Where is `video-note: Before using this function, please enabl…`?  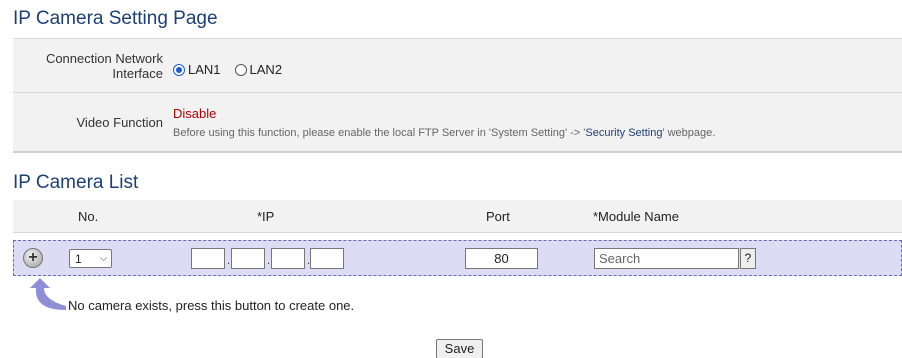
video-note: Before using this function, please enabl… is located at coordinates (444, 133).